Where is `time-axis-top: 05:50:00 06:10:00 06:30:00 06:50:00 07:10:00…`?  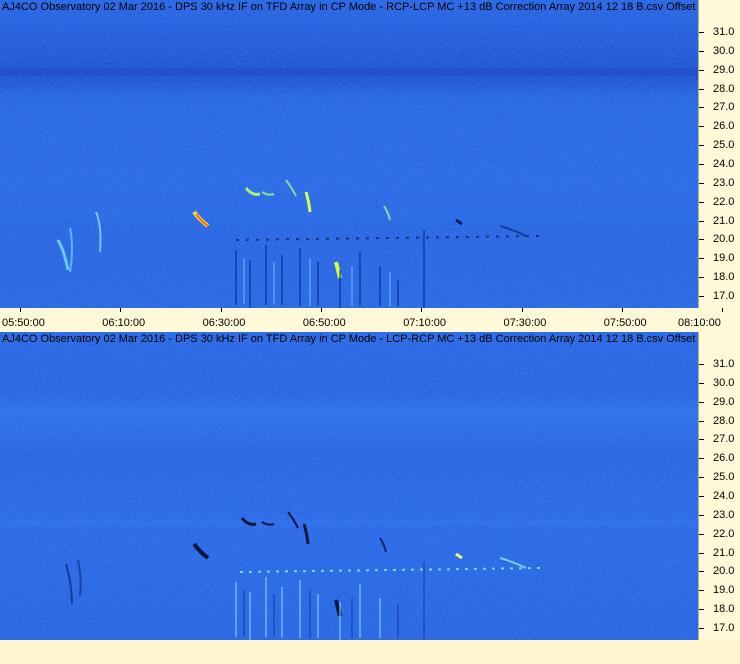 time-axis-top: 05:50:00 06:10:00 06:30:00 06:50:00 07:10:00… is located at coordinates (370, 320).